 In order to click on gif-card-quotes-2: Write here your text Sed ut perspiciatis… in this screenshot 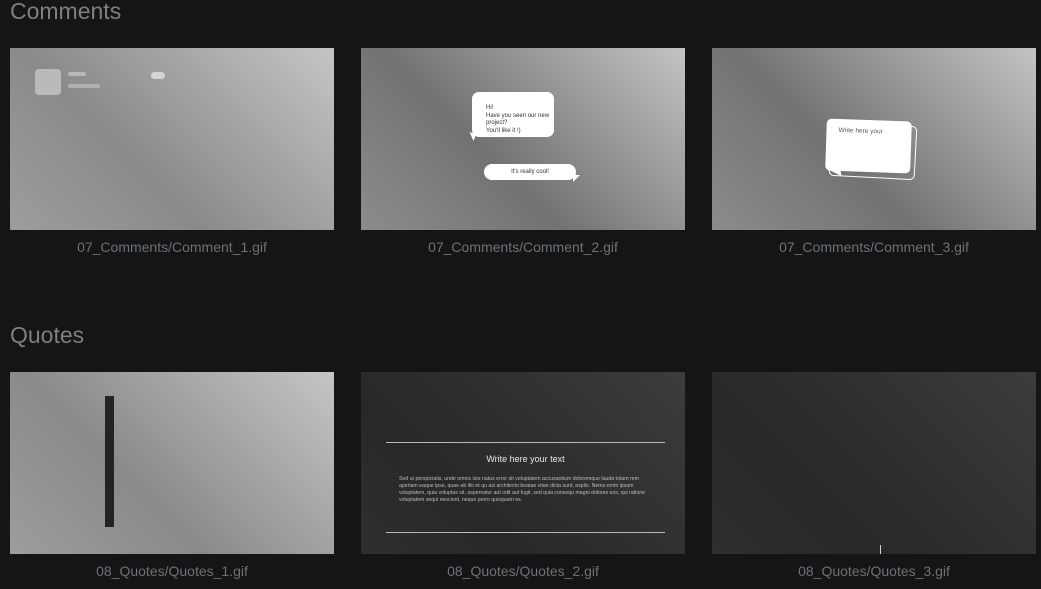, I will do `click(523, 475)`.